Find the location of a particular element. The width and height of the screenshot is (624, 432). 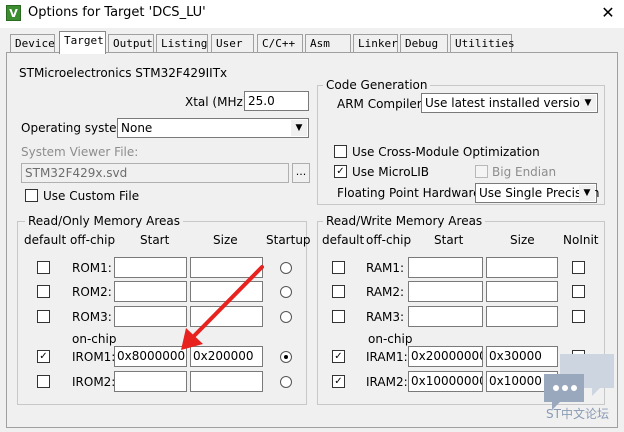

fp-hardware-label: Floating Point Hardware: is located at coordinates (411, 193).